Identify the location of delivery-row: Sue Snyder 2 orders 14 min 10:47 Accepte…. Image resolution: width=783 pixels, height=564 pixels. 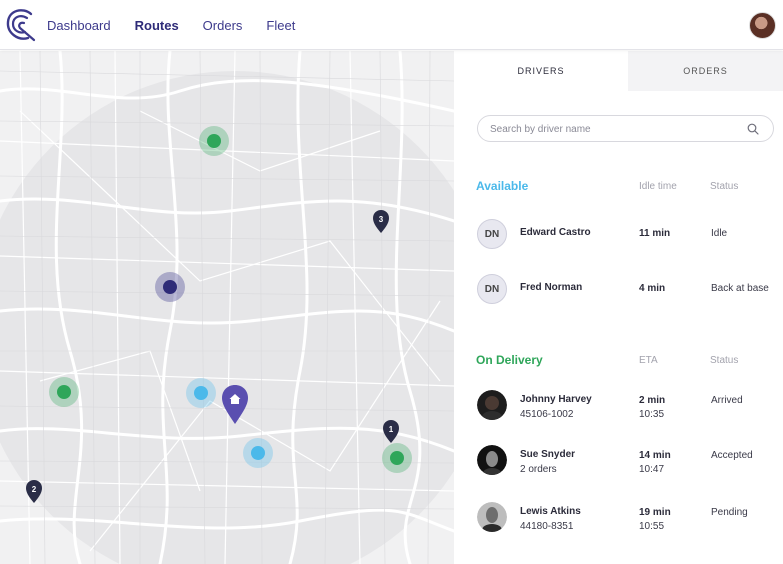
(618, 465).